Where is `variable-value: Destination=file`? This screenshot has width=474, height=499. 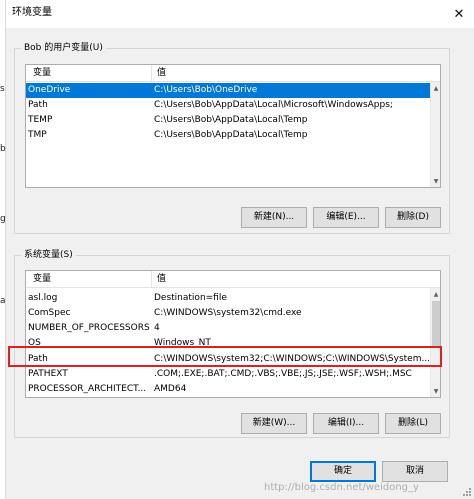
variable-value: Destination=file is located at coordinates (190, 298).